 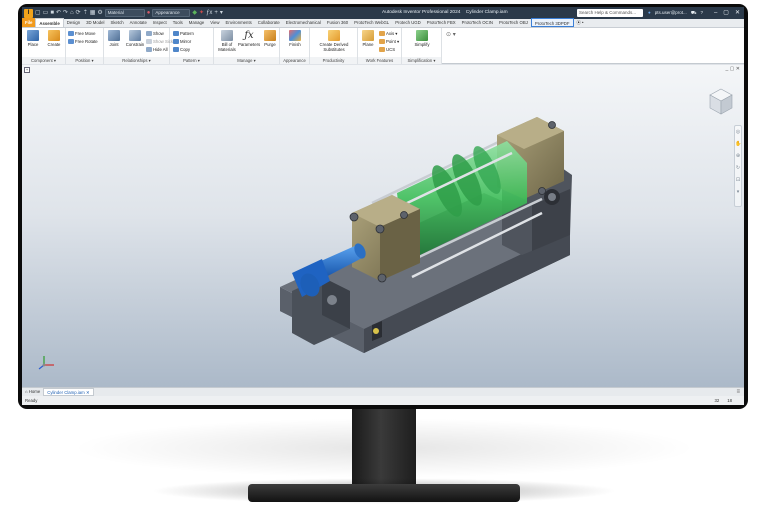 I want to click on point-button: Point ▾, so click(x=389, y=41).